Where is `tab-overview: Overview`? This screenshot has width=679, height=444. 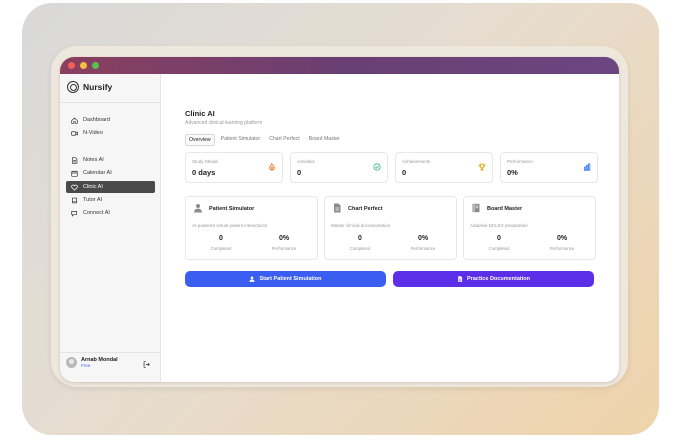
tab-overview: Overview is located at coordinates (200, 140).